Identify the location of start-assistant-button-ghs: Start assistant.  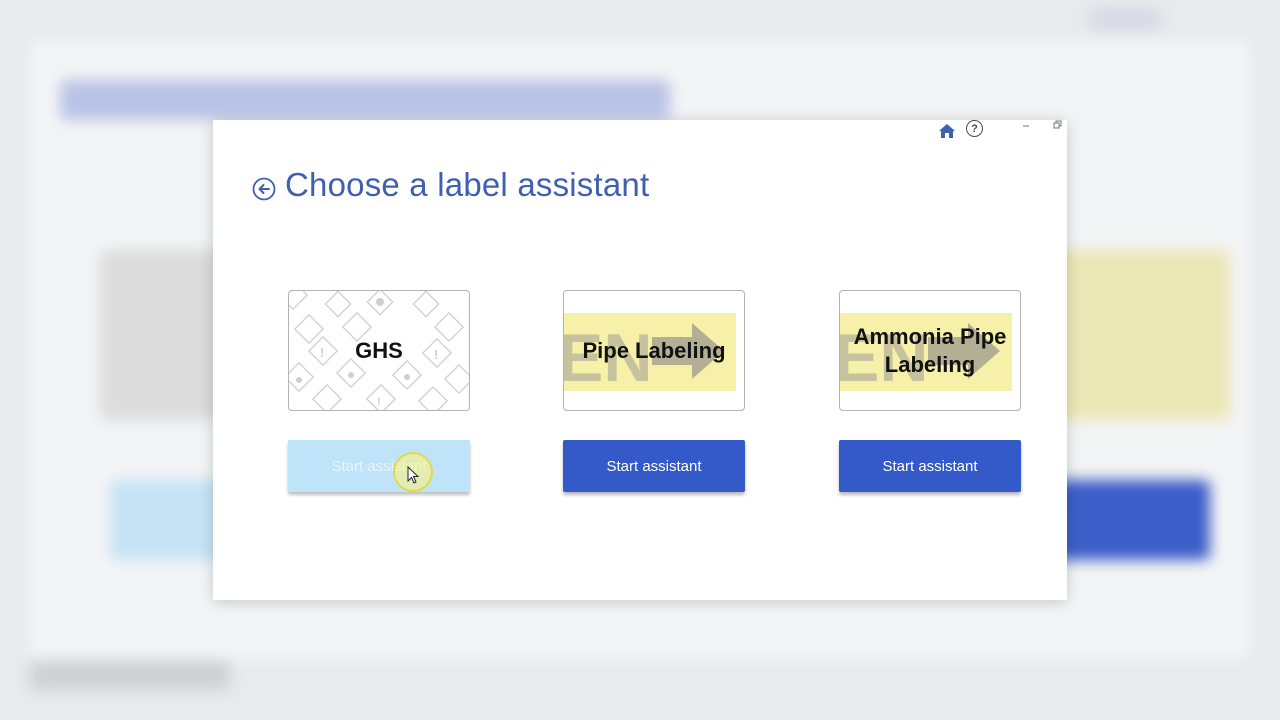
(379, 466).